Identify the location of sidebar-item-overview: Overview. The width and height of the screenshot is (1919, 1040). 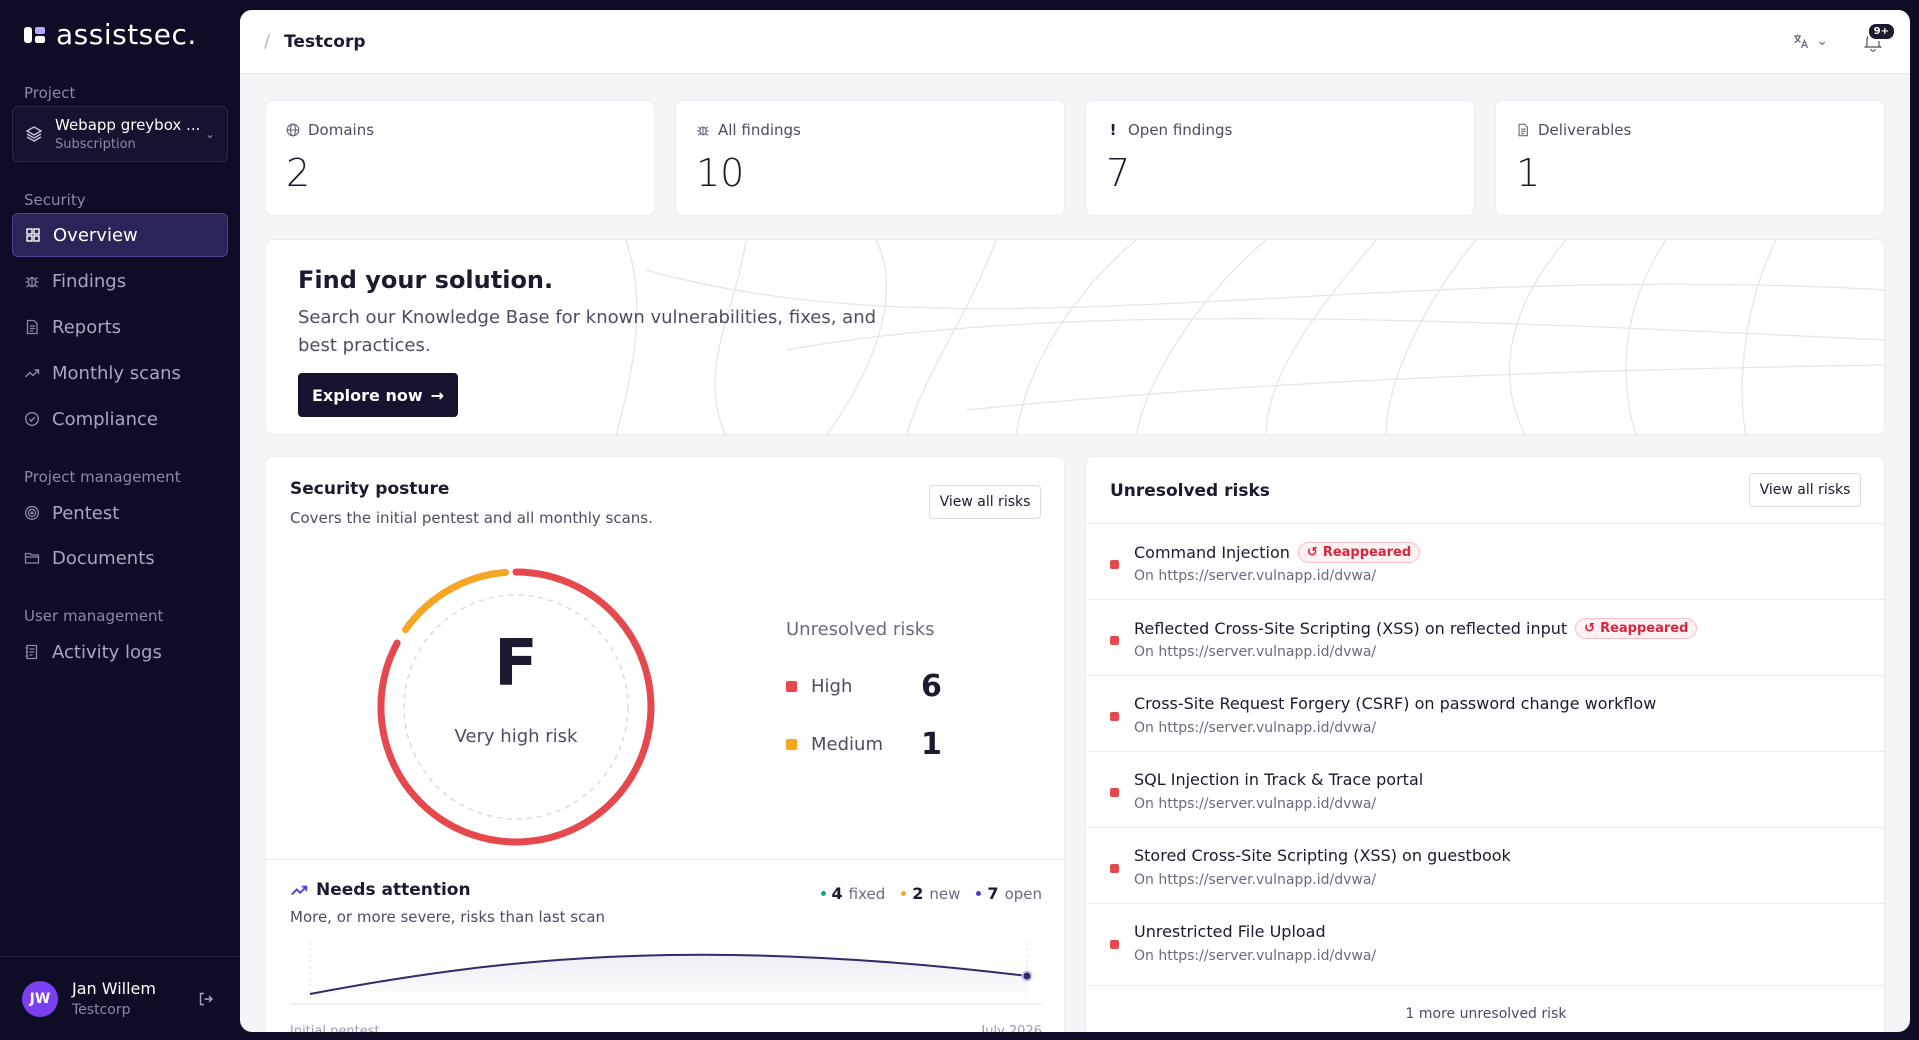
(120, 235).